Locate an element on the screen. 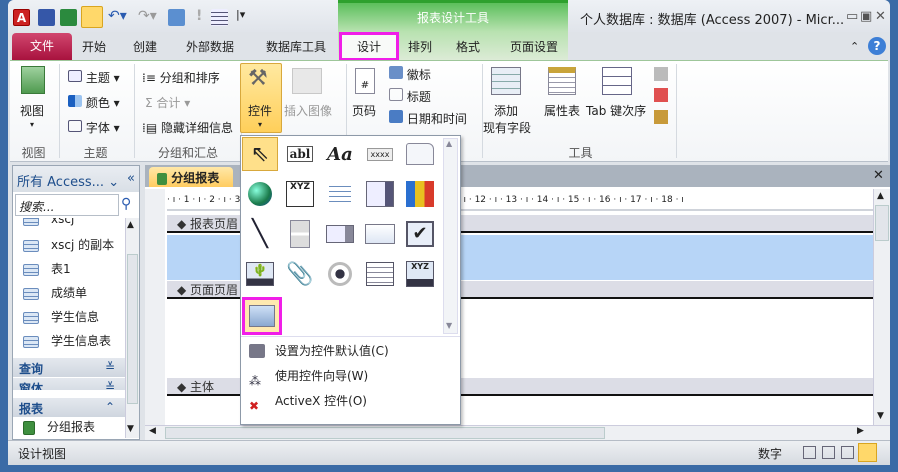 The height and width of the screenshot is (472, 898). layout-view-icon is located at coordinates (847, 452).